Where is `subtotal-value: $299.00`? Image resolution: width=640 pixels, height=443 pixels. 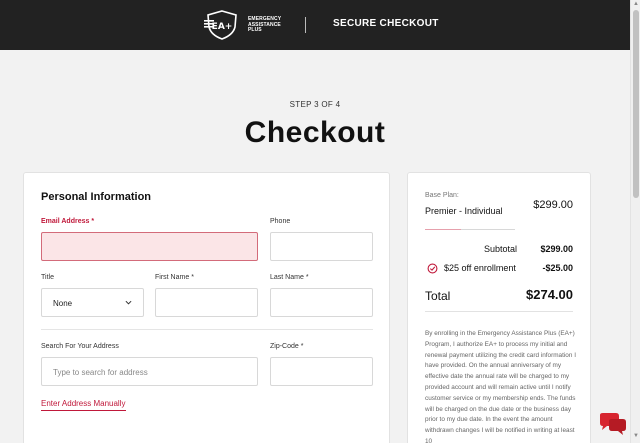 subtotal-value: $299.00 is located at coordinates (556, 249).